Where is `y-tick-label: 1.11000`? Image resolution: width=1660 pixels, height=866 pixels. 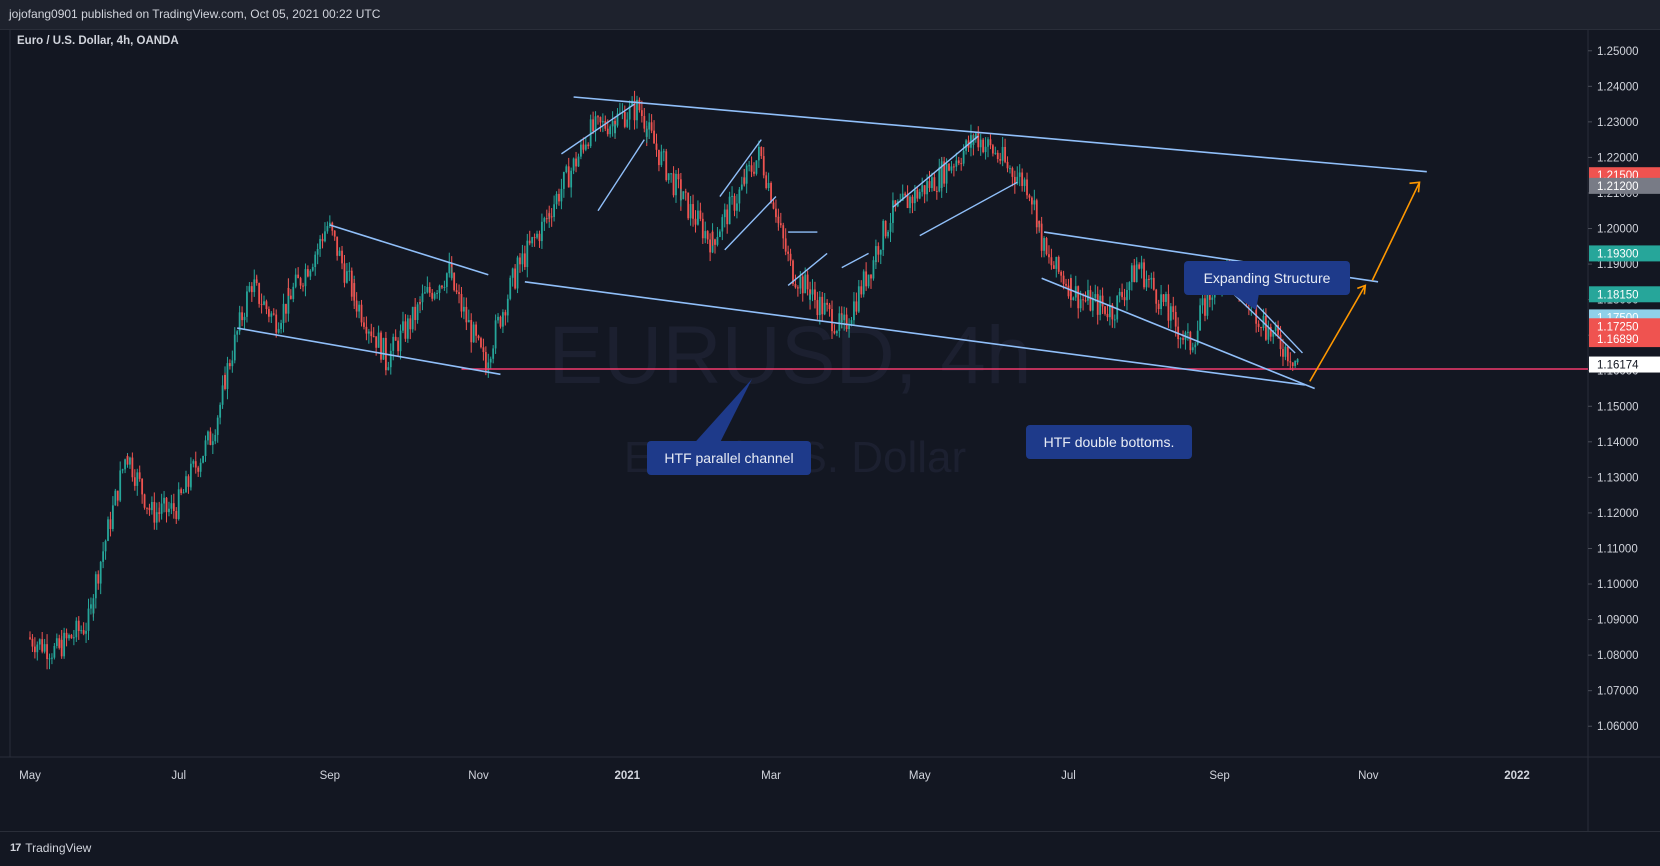 y-tick-label: 1.11000 is located at coordinates (1617, 549).